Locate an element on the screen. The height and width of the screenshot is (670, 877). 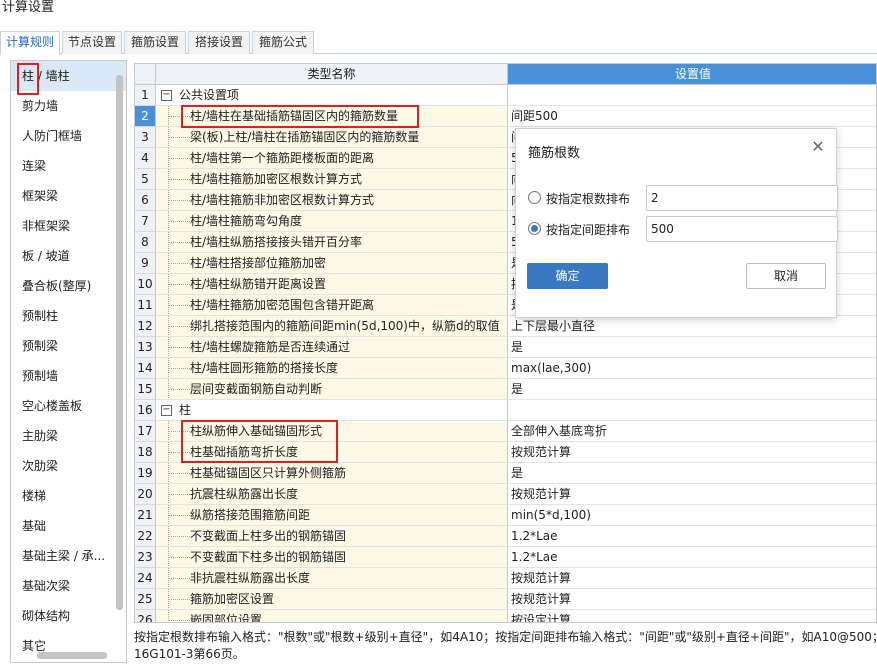
setting-name-cell: 柱/墙柱纵筋错开距离设置 is located at coordinates (332, 284).